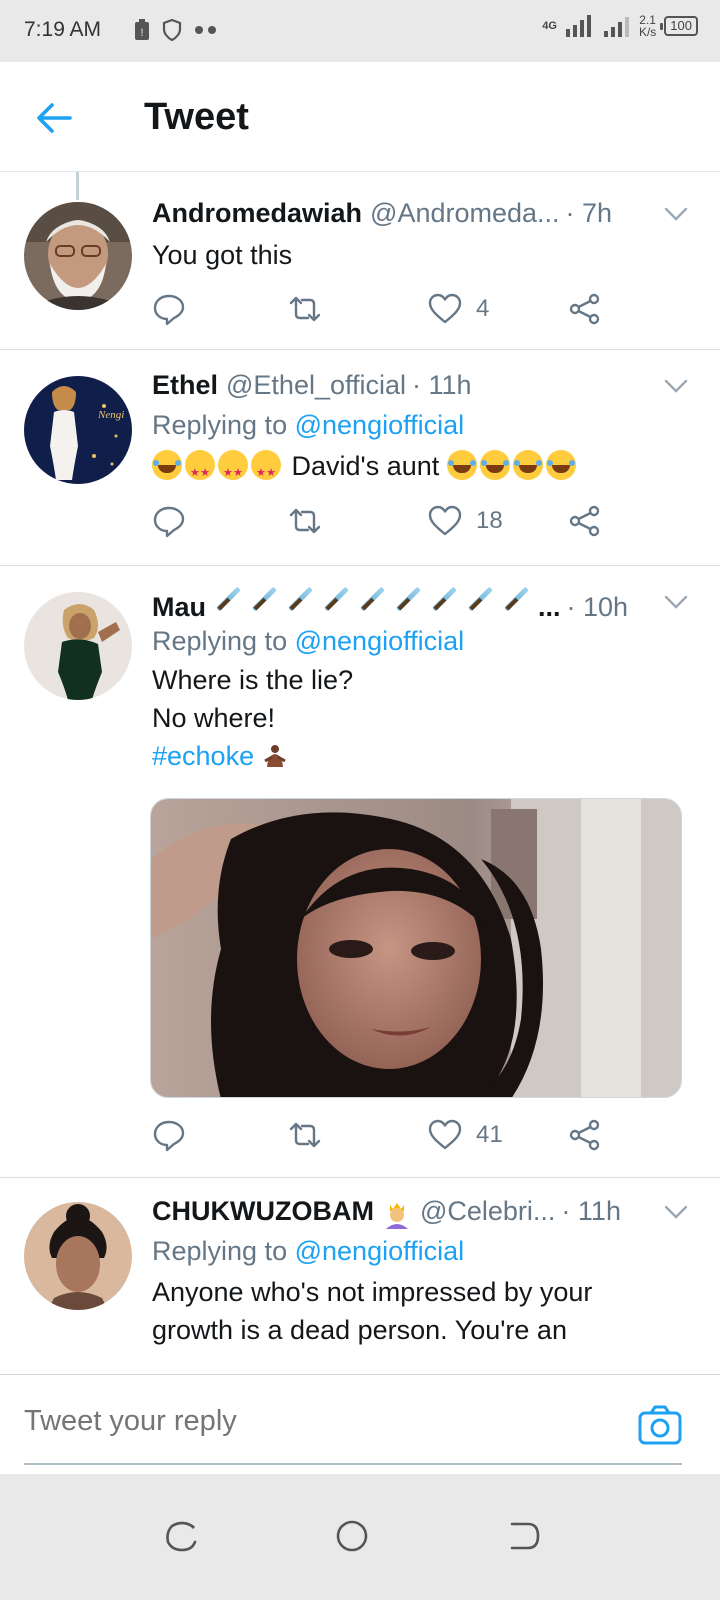 The height and width of the screenshot is (1600, 720). I want to click on author-name: CHUKWUZOBAM, so click(263, 1211).